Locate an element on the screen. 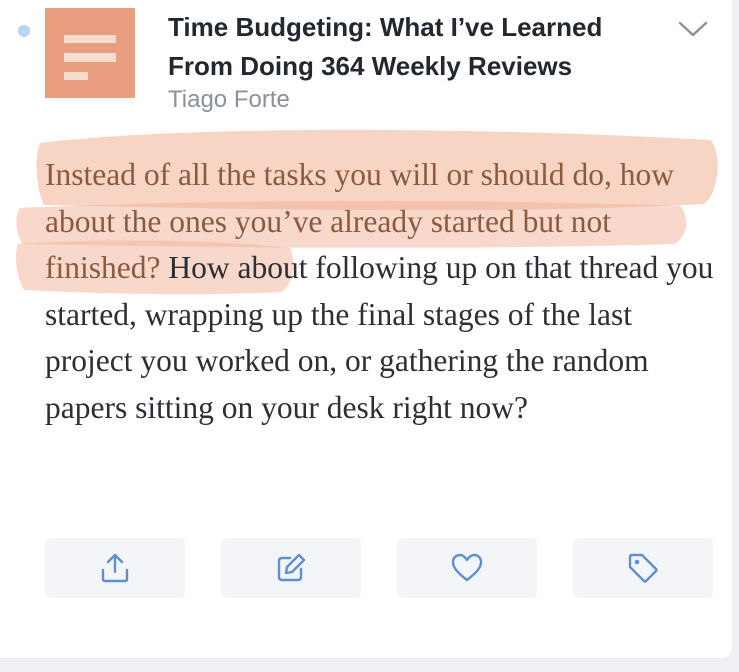 The height and width of the screenshot is (672, 739). tag-icon is located at coordinates (643, 568).